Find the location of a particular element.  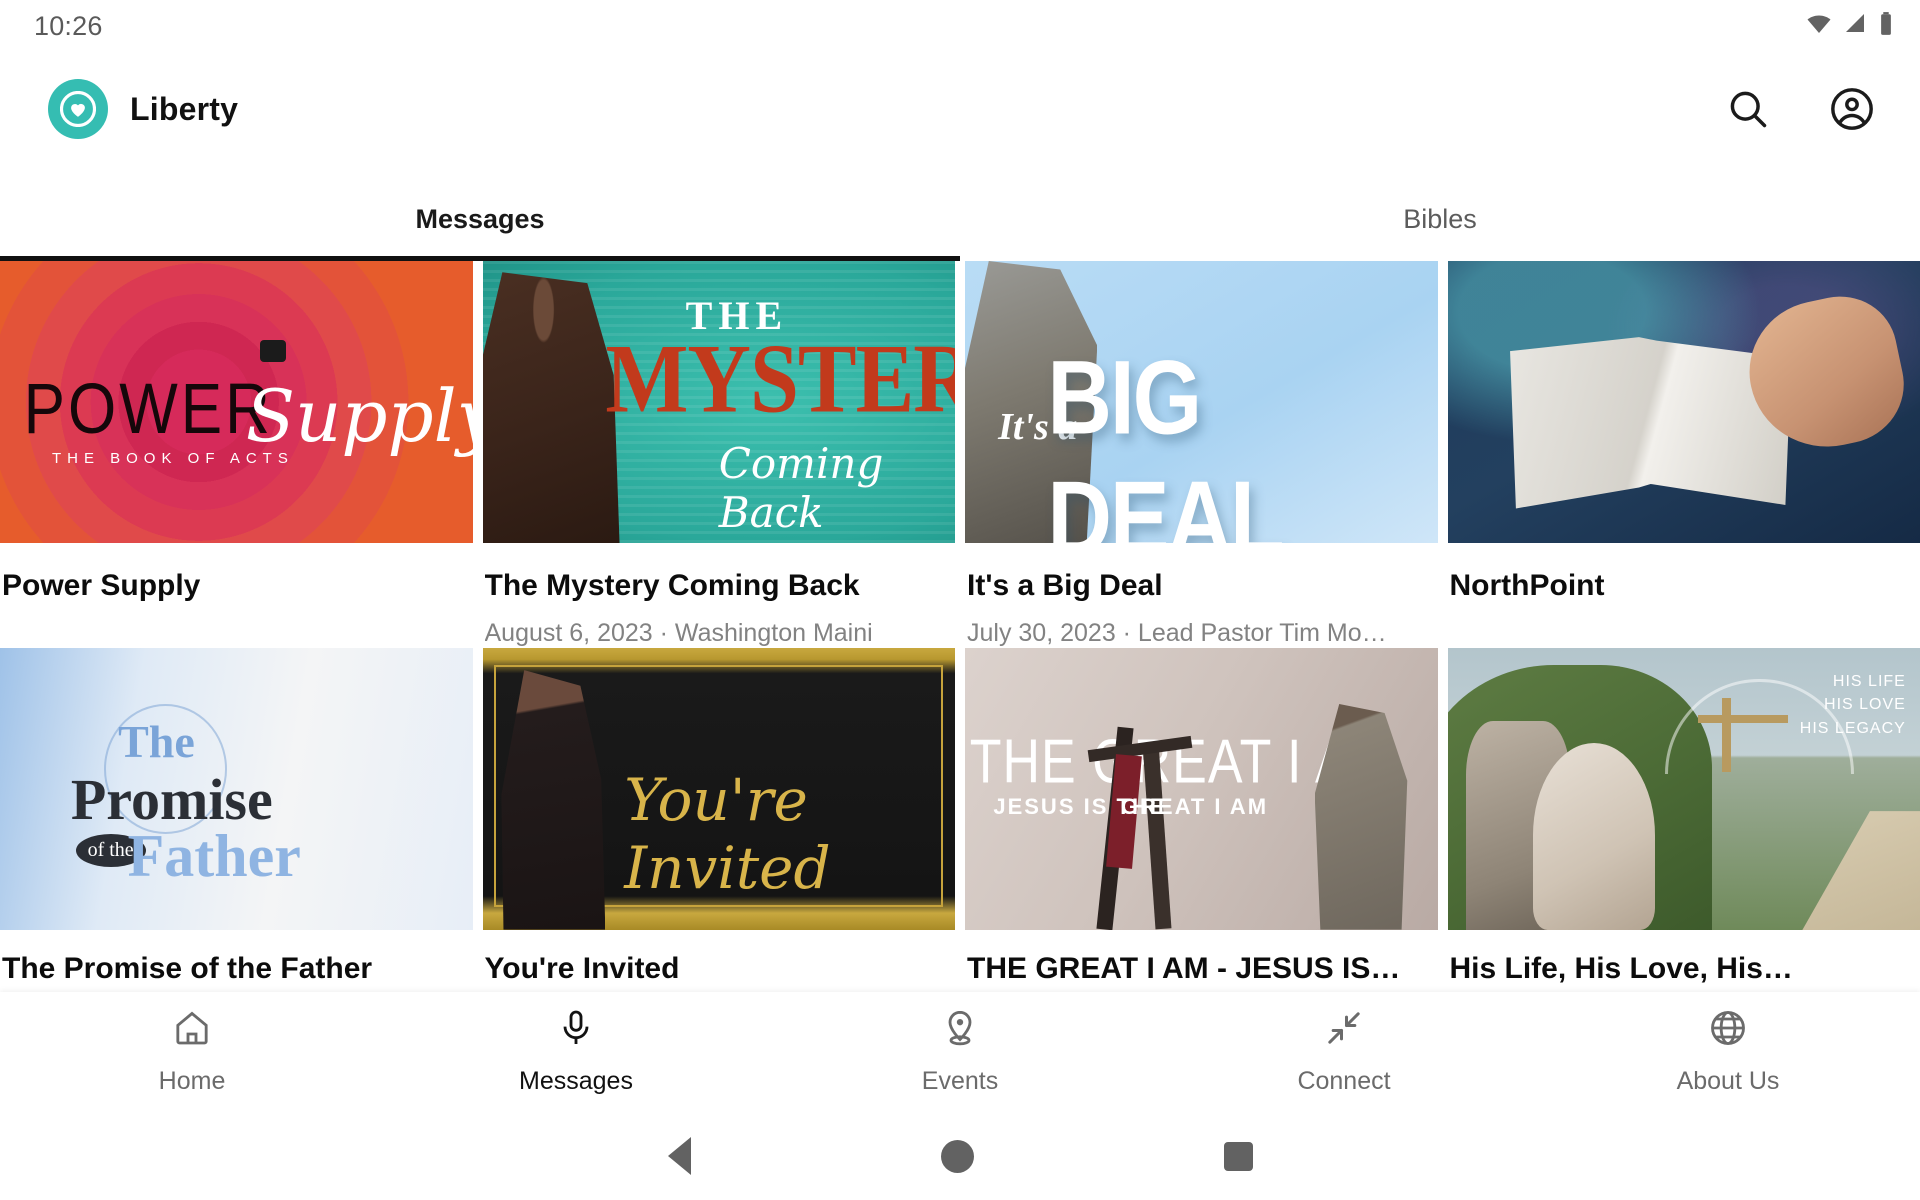

location-pin-icon is located at coordinates (960, 1030).